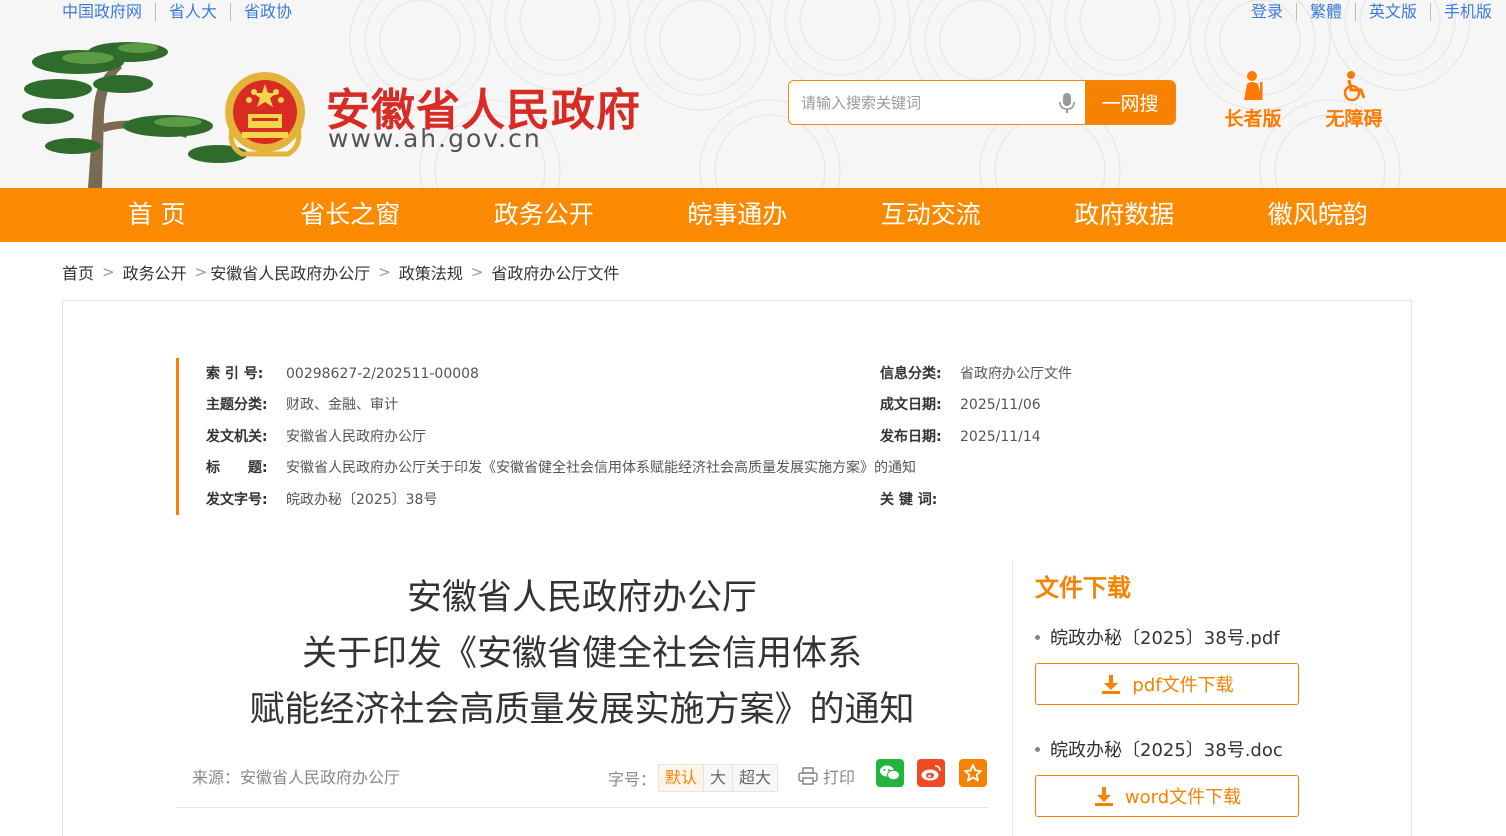 The image size is (1506, 836). What do you see at coordinates (1067, 102) in the screenshot?
I see `microphone-icon` at bounding box center [1067, 102].